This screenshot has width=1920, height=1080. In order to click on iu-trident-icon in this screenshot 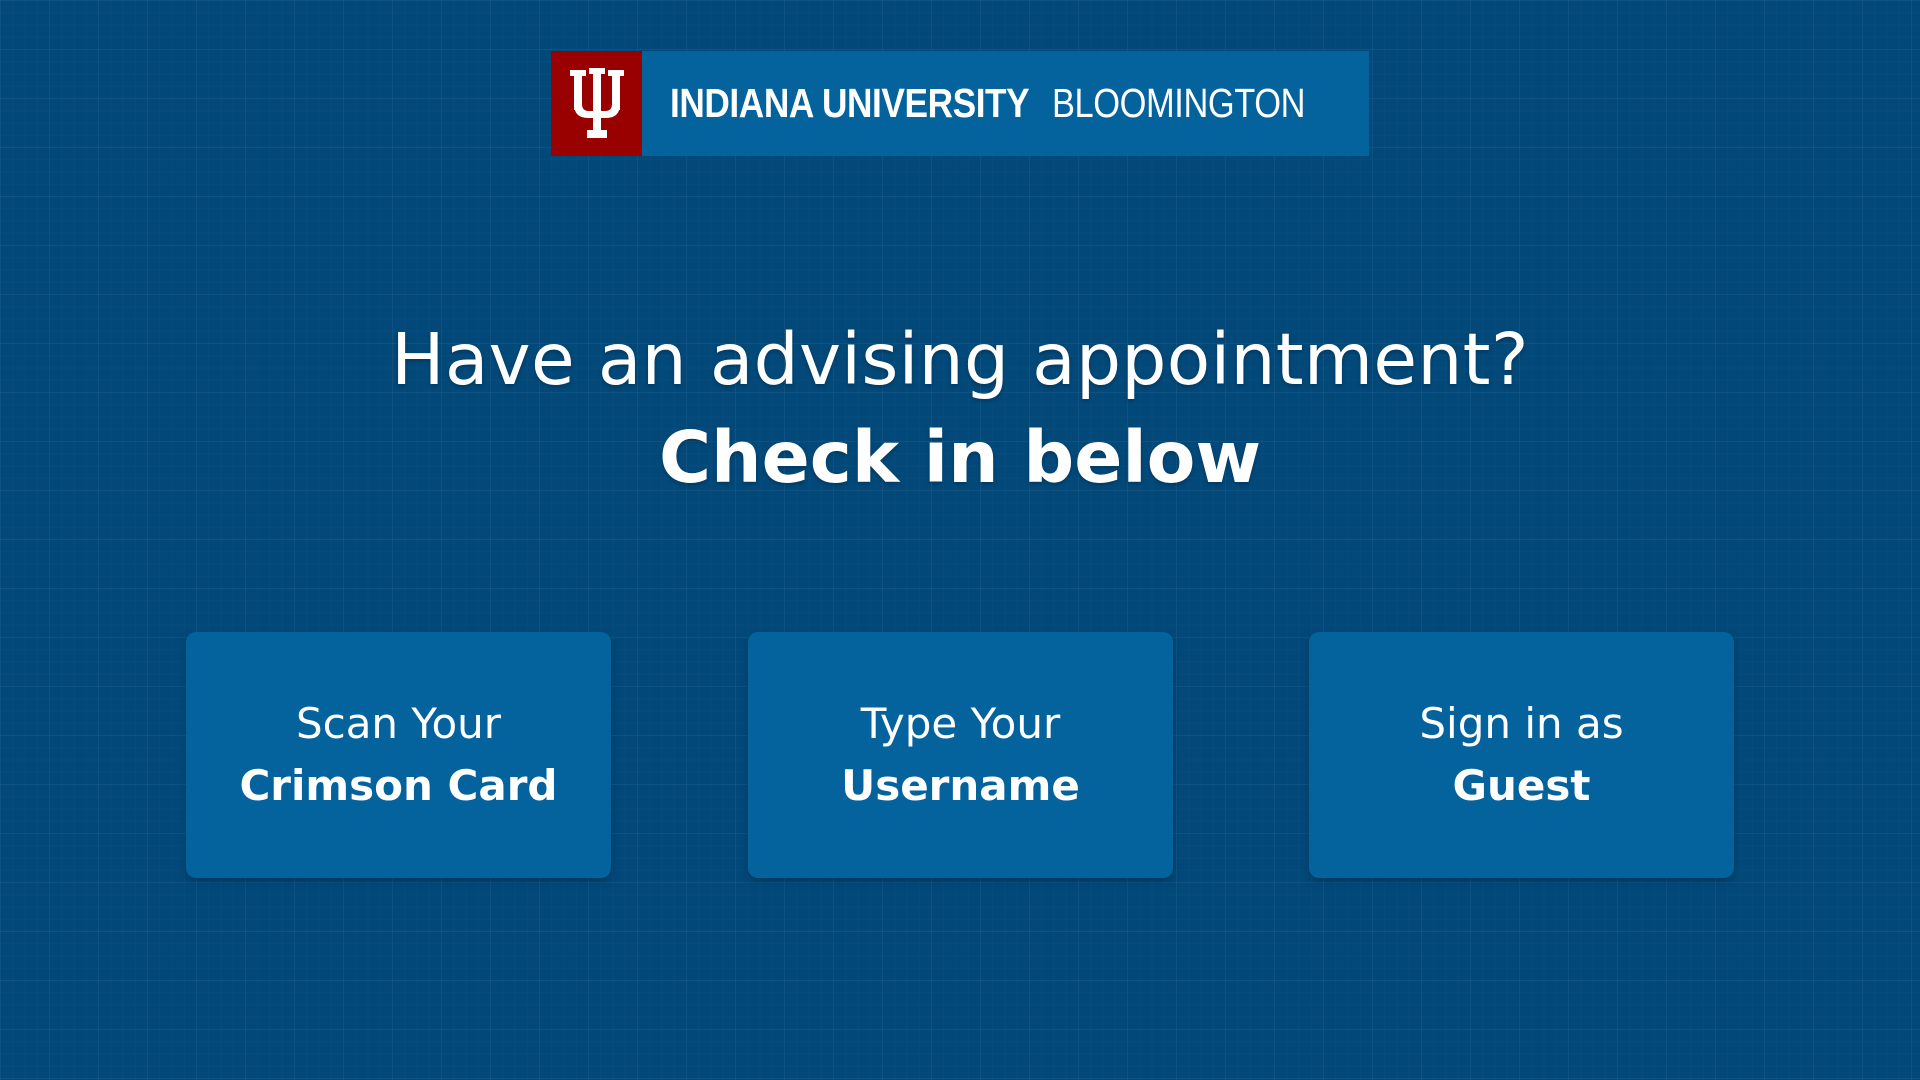, I will do `click(596, 103)`.